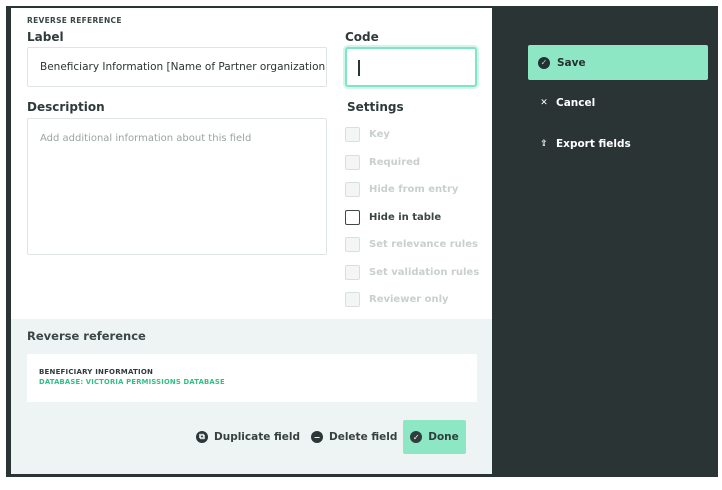  What do you see at coordinates (720, 241) in the screenshot?
I see `page-right-edge` at bounding box center [720, 241].